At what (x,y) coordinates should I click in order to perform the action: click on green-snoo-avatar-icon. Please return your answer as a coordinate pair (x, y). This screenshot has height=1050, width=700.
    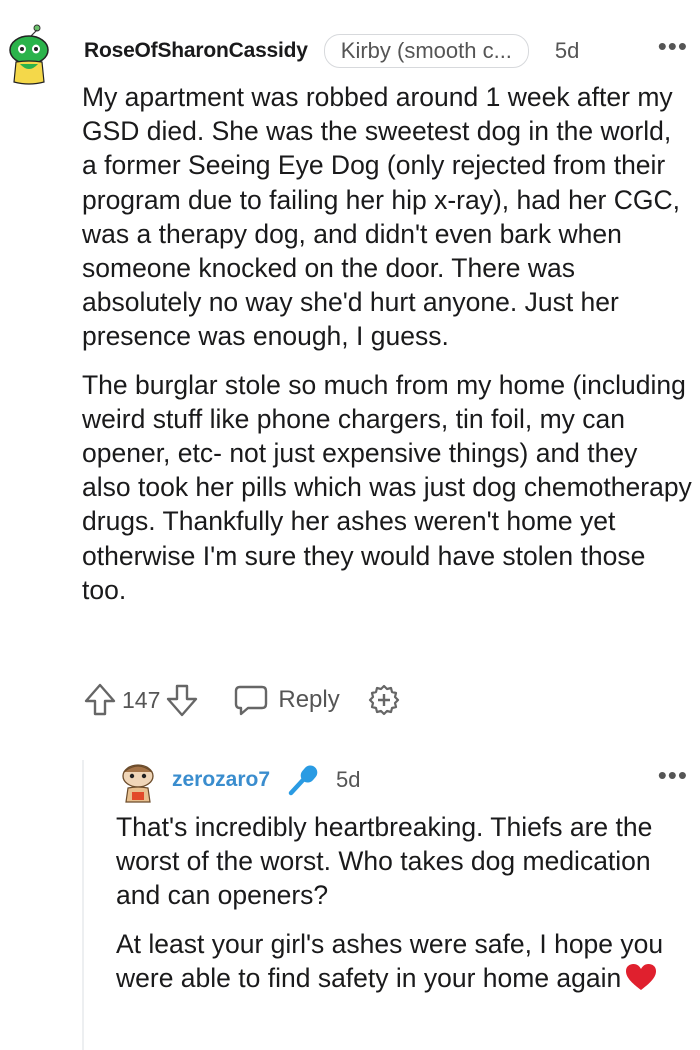
    Looking at the image, I should click on (29, 54).